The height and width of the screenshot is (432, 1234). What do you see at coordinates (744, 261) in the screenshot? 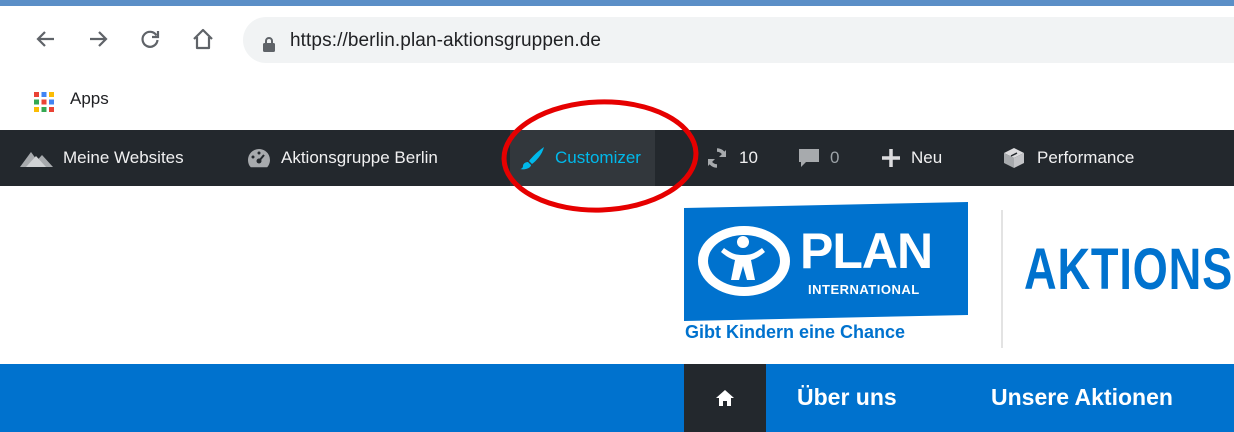
I see `plan-child-emblem-icon` at bounding box center [744, 261].